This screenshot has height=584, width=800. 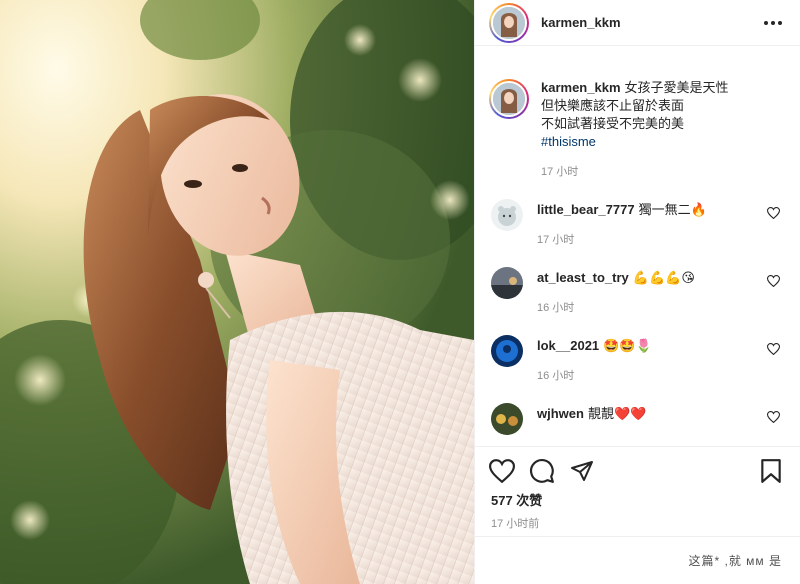 I want to click on caption-line-3: 不如試著接受不完美的美, so click(x=613, y=123).